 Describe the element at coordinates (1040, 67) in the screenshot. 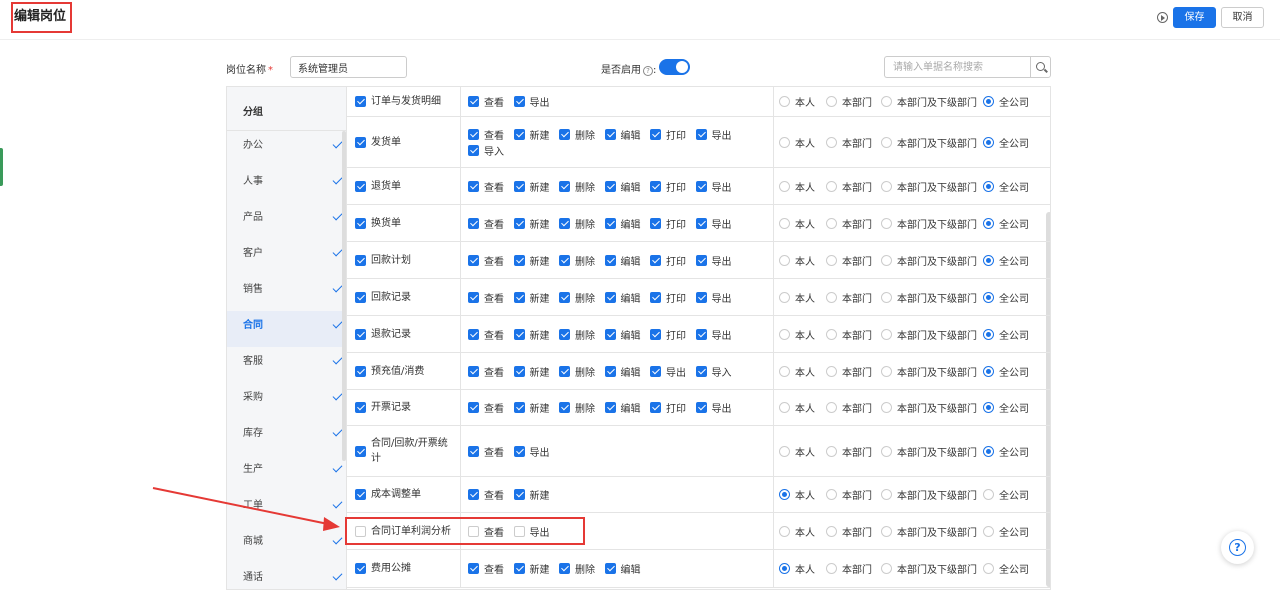

I see `search-icon` at that location.